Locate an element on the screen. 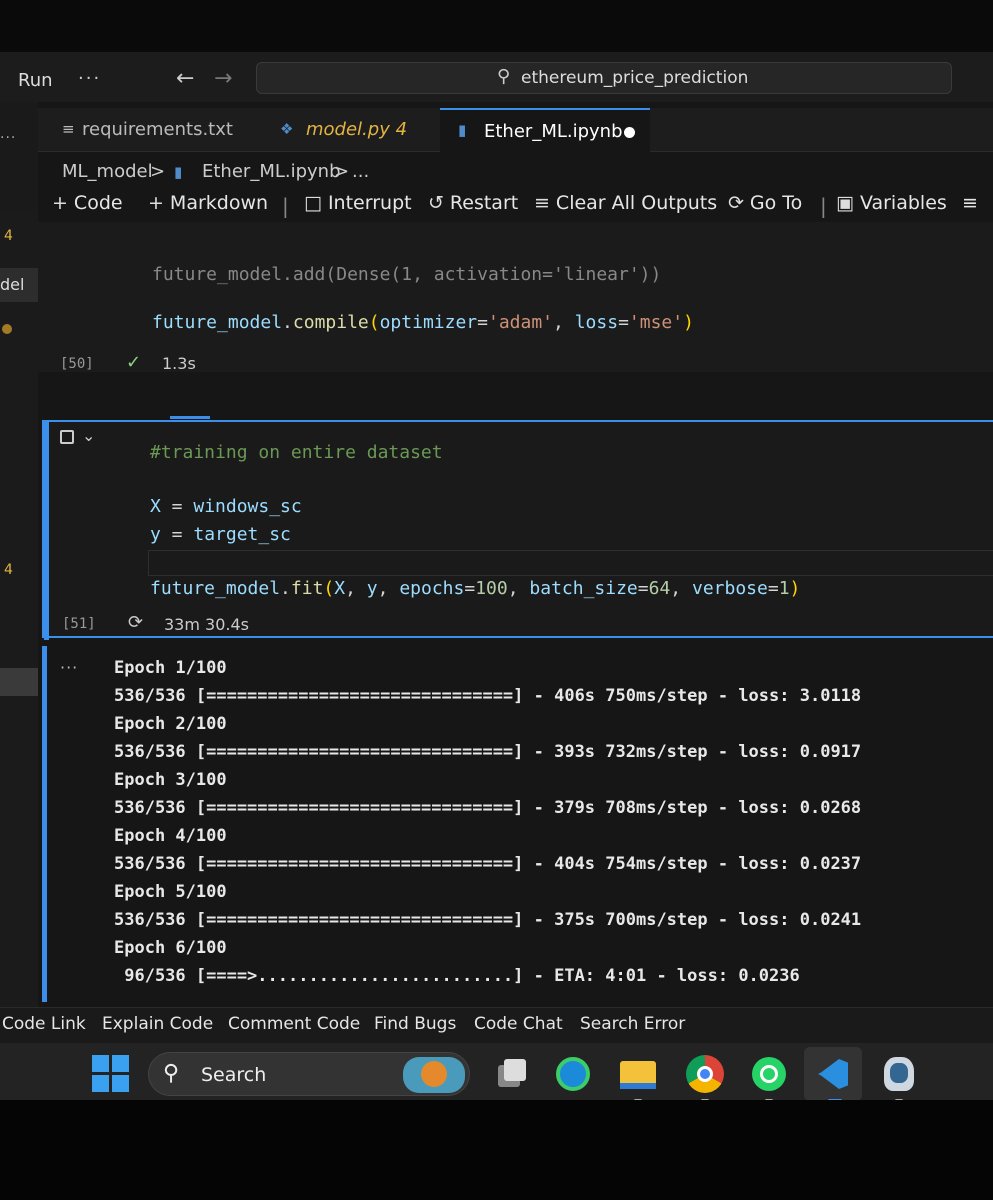 The width and height of the screenshot is (993, 1200). problem-count-badge: 4 is located at coordinates (8, 236).